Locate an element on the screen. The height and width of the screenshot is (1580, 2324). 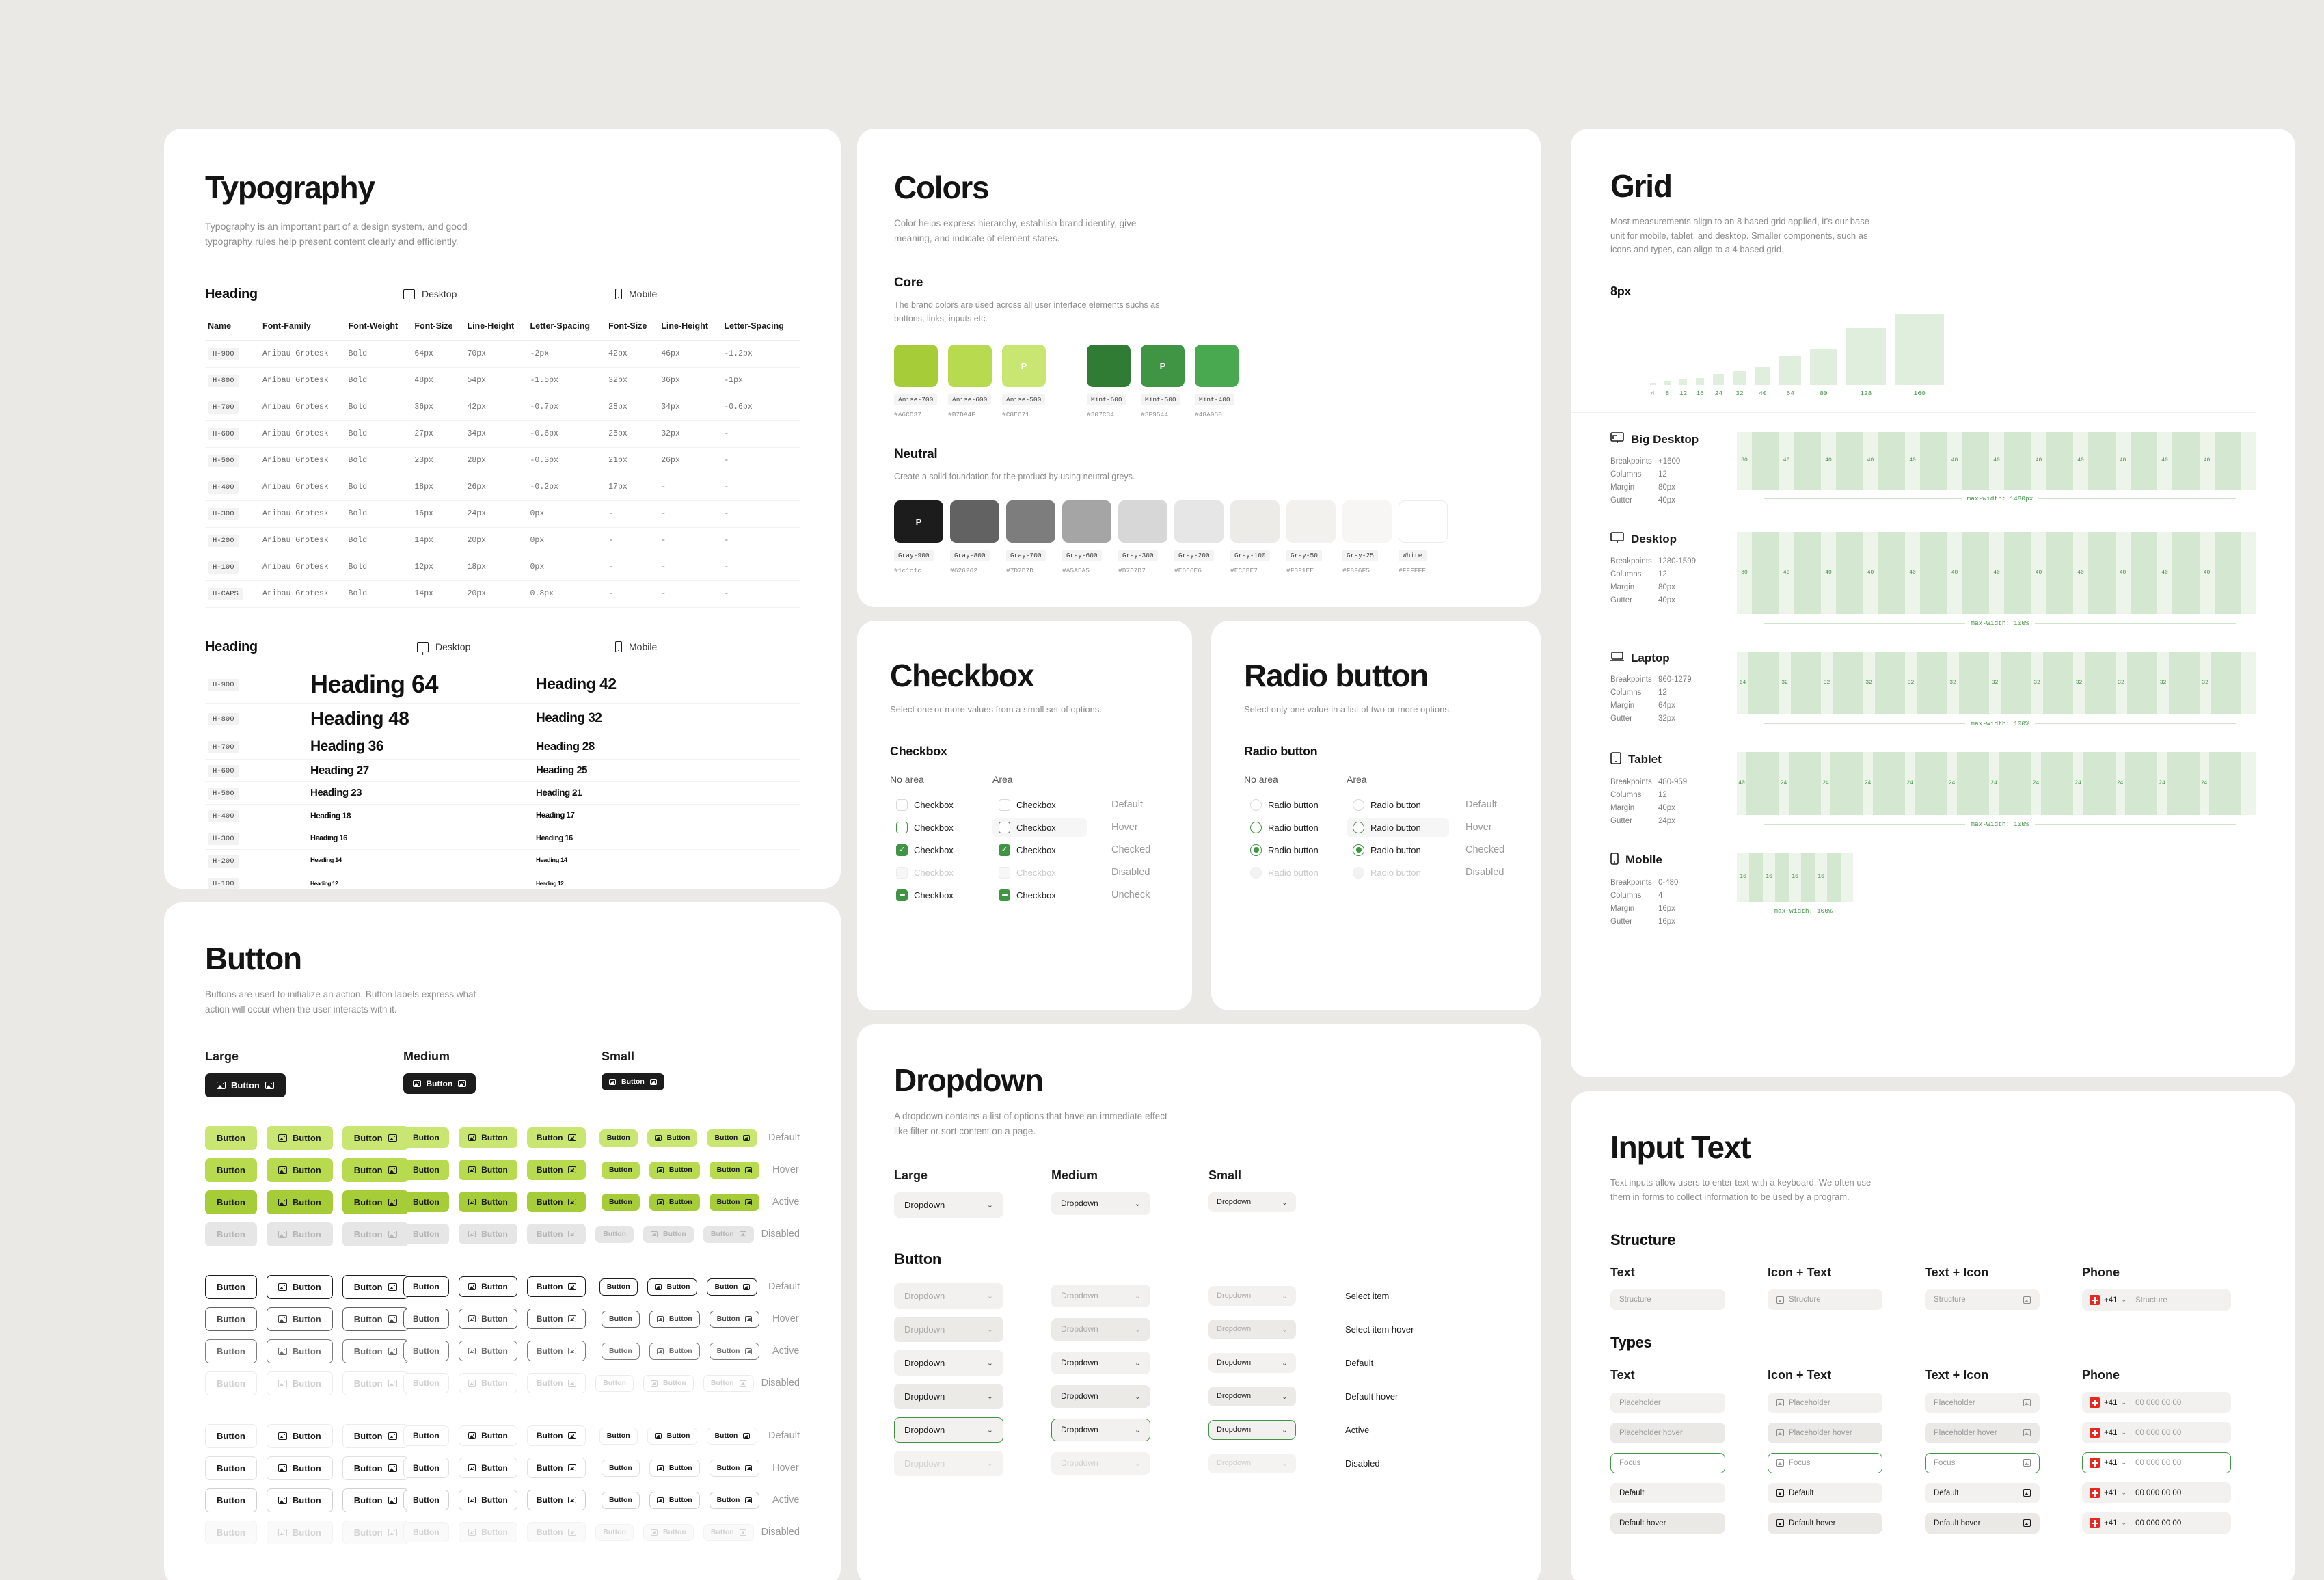
text-input: Default is located at coordinates (1825, 1493).